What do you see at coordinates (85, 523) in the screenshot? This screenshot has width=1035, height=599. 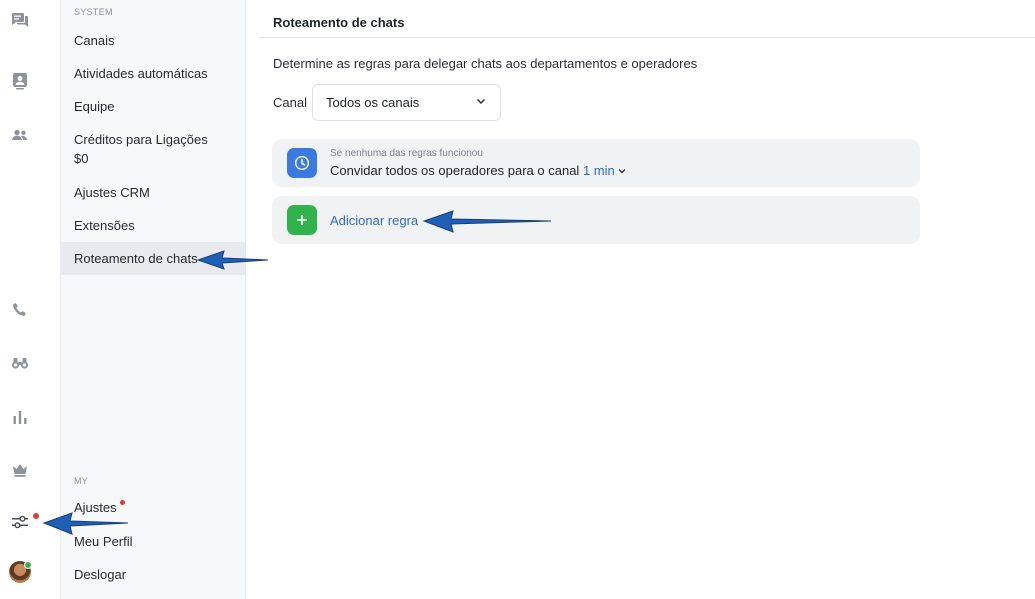 I see `annotation-arrow-settings` at bounding box center [85, 523].